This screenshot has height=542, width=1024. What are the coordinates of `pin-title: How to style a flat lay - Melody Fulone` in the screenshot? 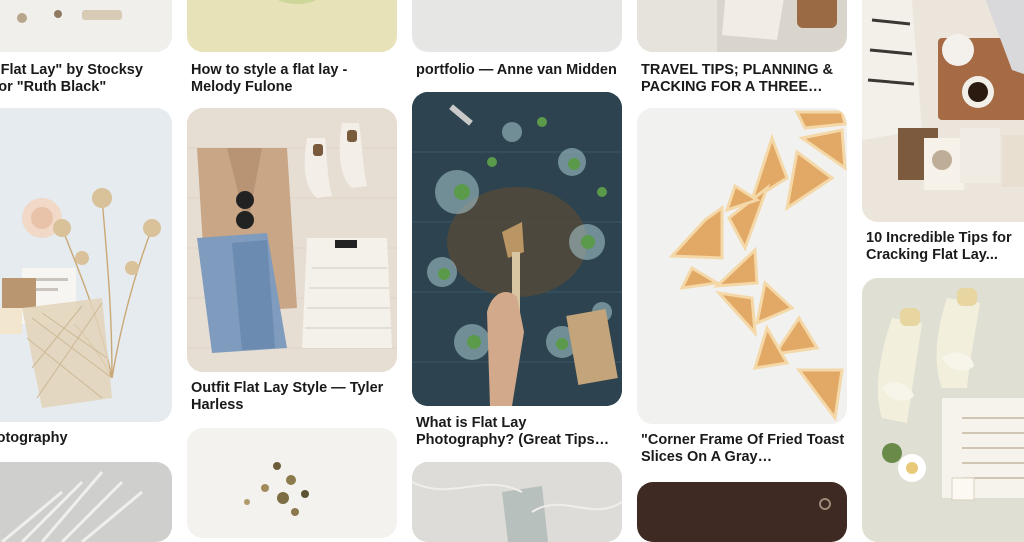 It's located at (293, 79).